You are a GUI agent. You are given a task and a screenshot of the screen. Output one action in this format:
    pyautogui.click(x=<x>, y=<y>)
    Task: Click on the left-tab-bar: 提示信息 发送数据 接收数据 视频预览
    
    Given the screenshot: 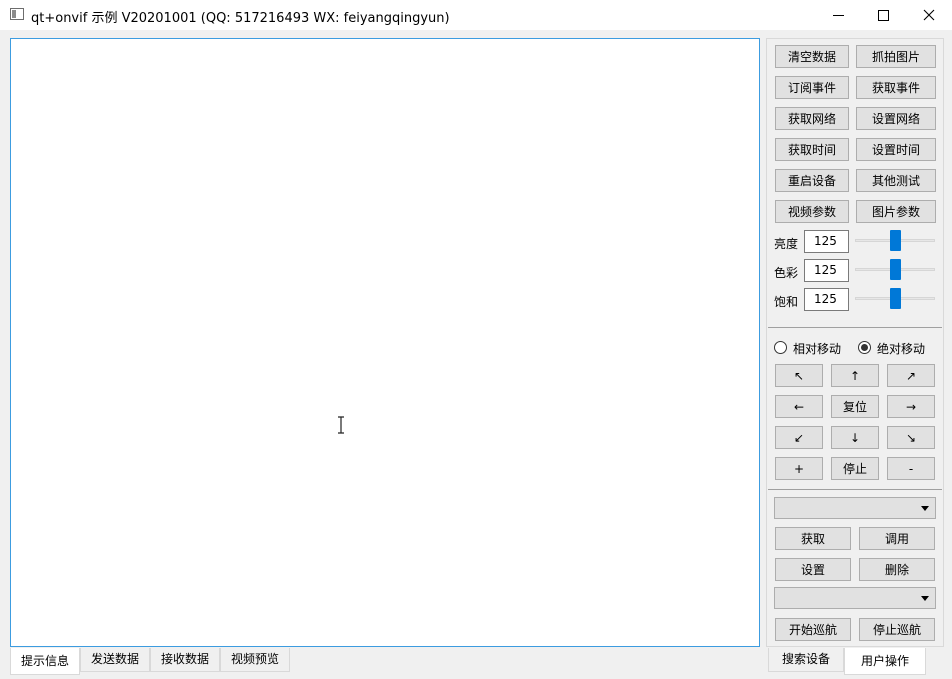 What is the action you would take?
    pyautogui.click(x=150, y=661)
    